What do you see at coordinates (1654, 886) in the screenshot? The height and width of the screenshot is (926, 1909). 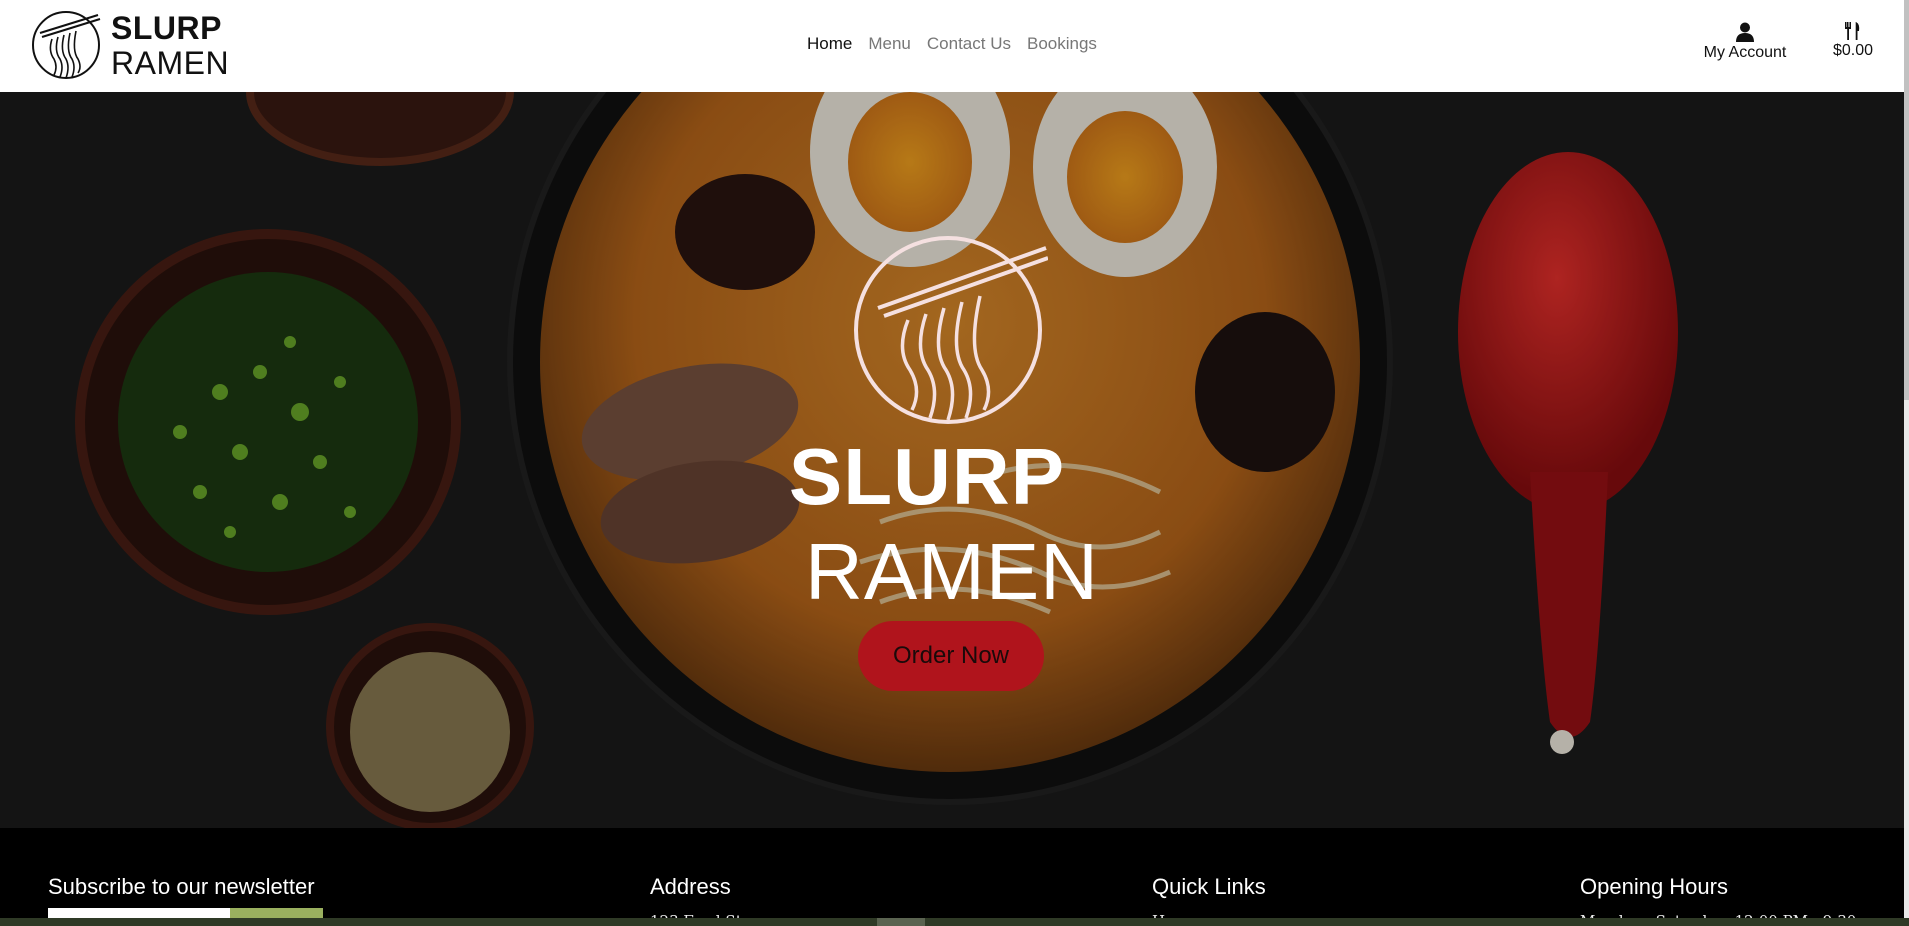 I see `opening-hours-title: Opening Hours` at bounding box center [1654, 886].